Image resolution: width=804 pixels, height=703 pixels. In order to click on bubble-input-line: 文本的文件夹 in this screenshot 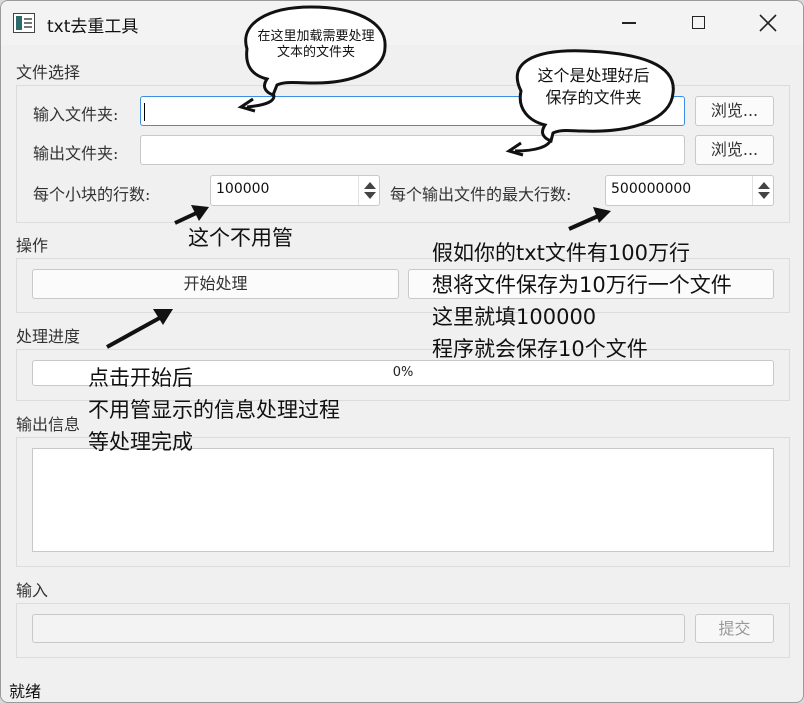, I will do `click(315, 52)`.